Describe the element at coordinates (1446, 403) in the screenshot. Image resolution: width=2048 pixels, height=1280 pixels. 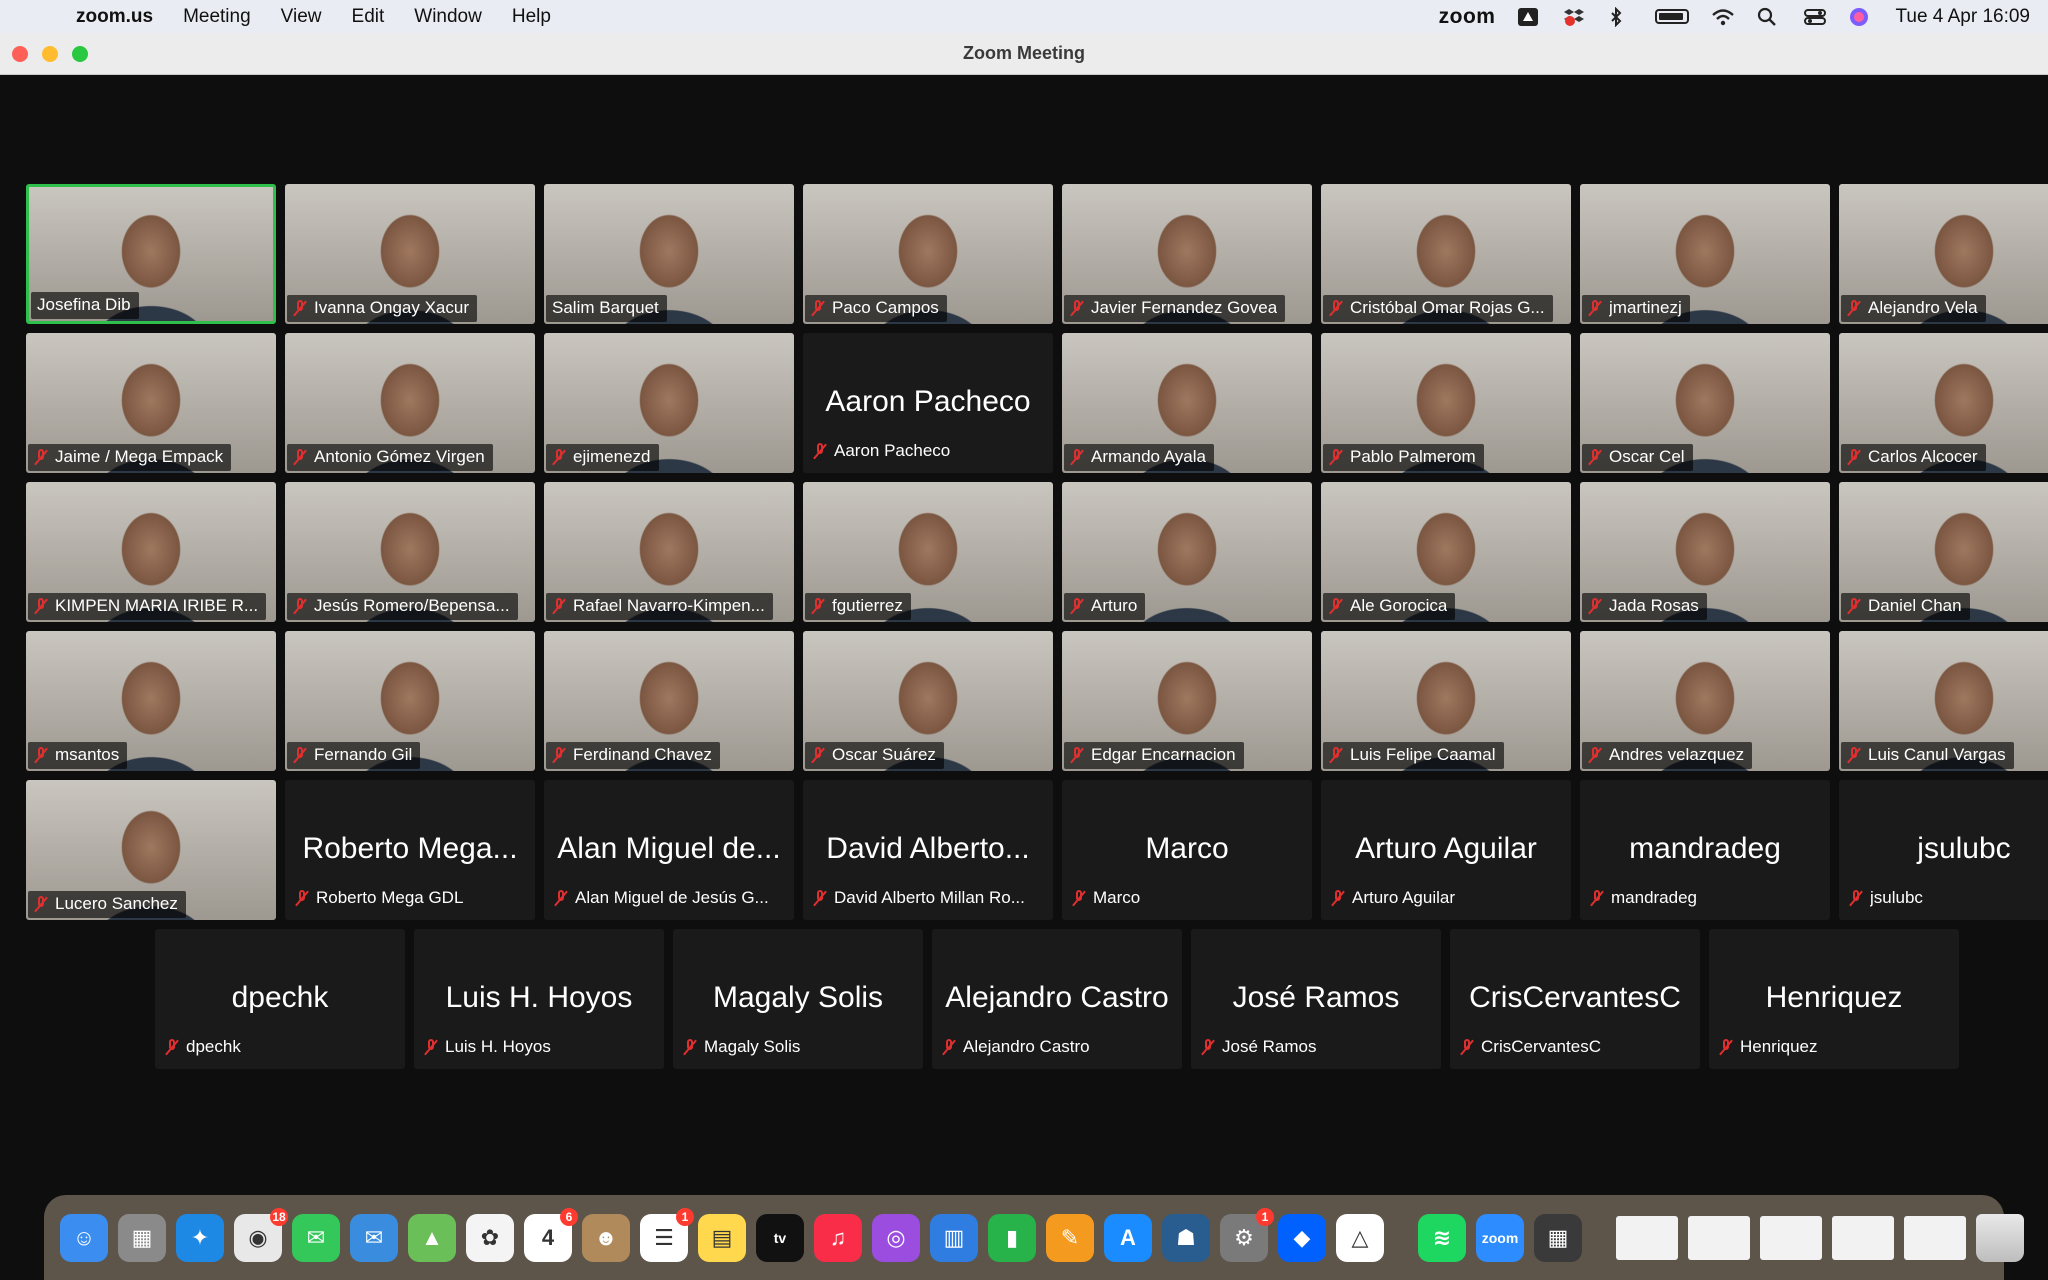
I see `participant-tile: Pablo Palmerom` at that location.